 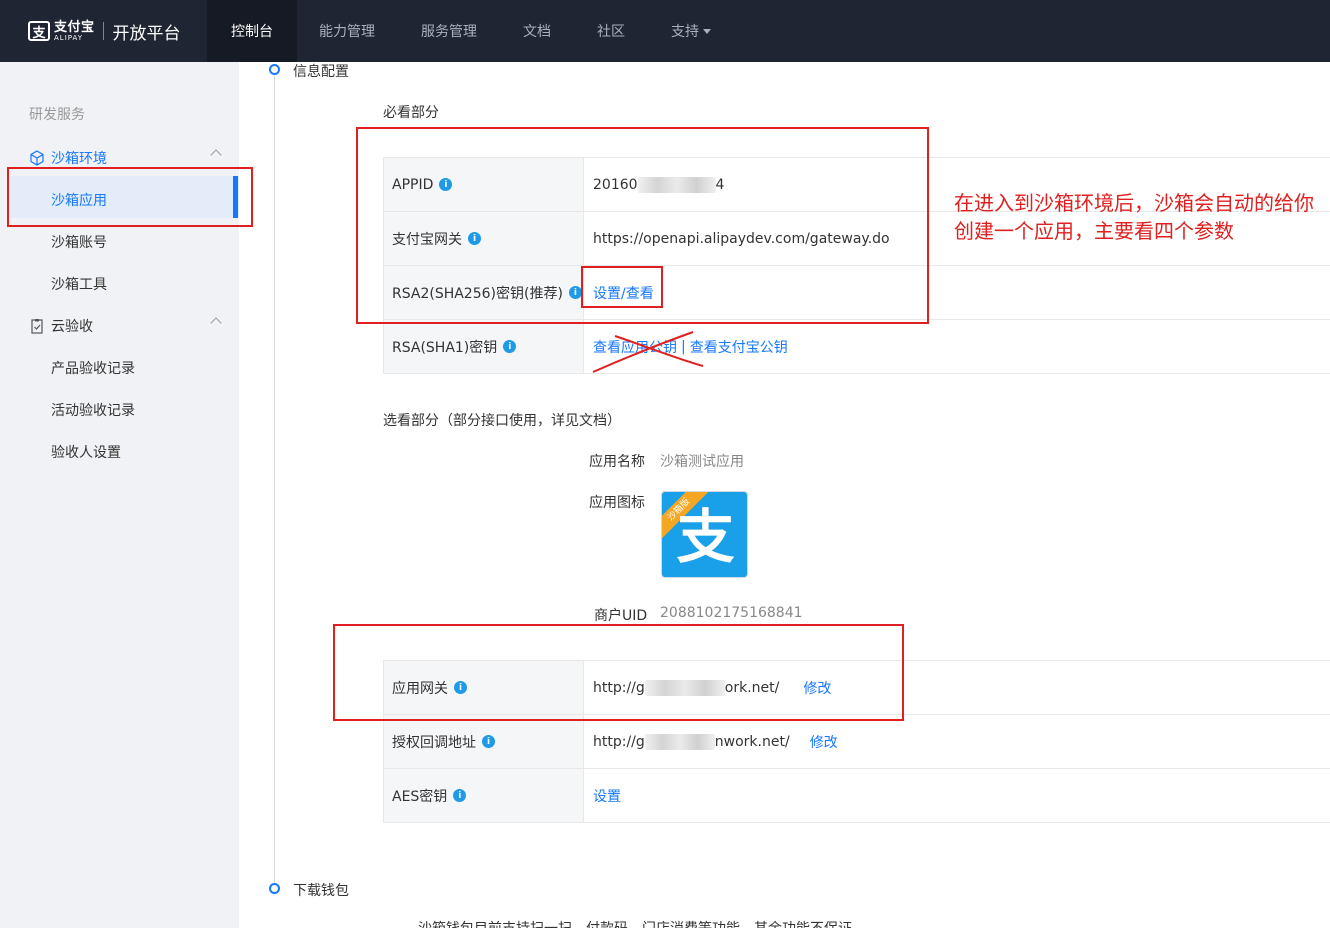 What do you see at coordinates (857, 347) in the screenshot?
I see `table-row: RSA(SHA1)密钥 i 查看应用公钥 | 查看支付宝公钥` at bounding box center [857, 347].